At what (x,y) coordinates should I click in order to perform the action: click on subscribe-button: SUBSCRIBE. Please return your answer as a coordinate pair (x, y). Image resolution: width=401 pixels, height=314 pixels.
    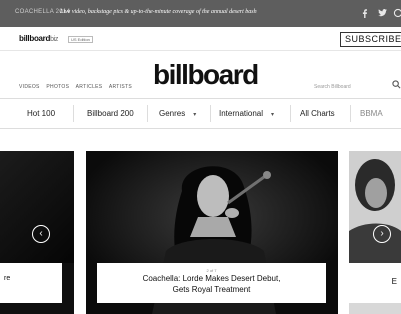
    Looking at the image, I should click on (370, 39).